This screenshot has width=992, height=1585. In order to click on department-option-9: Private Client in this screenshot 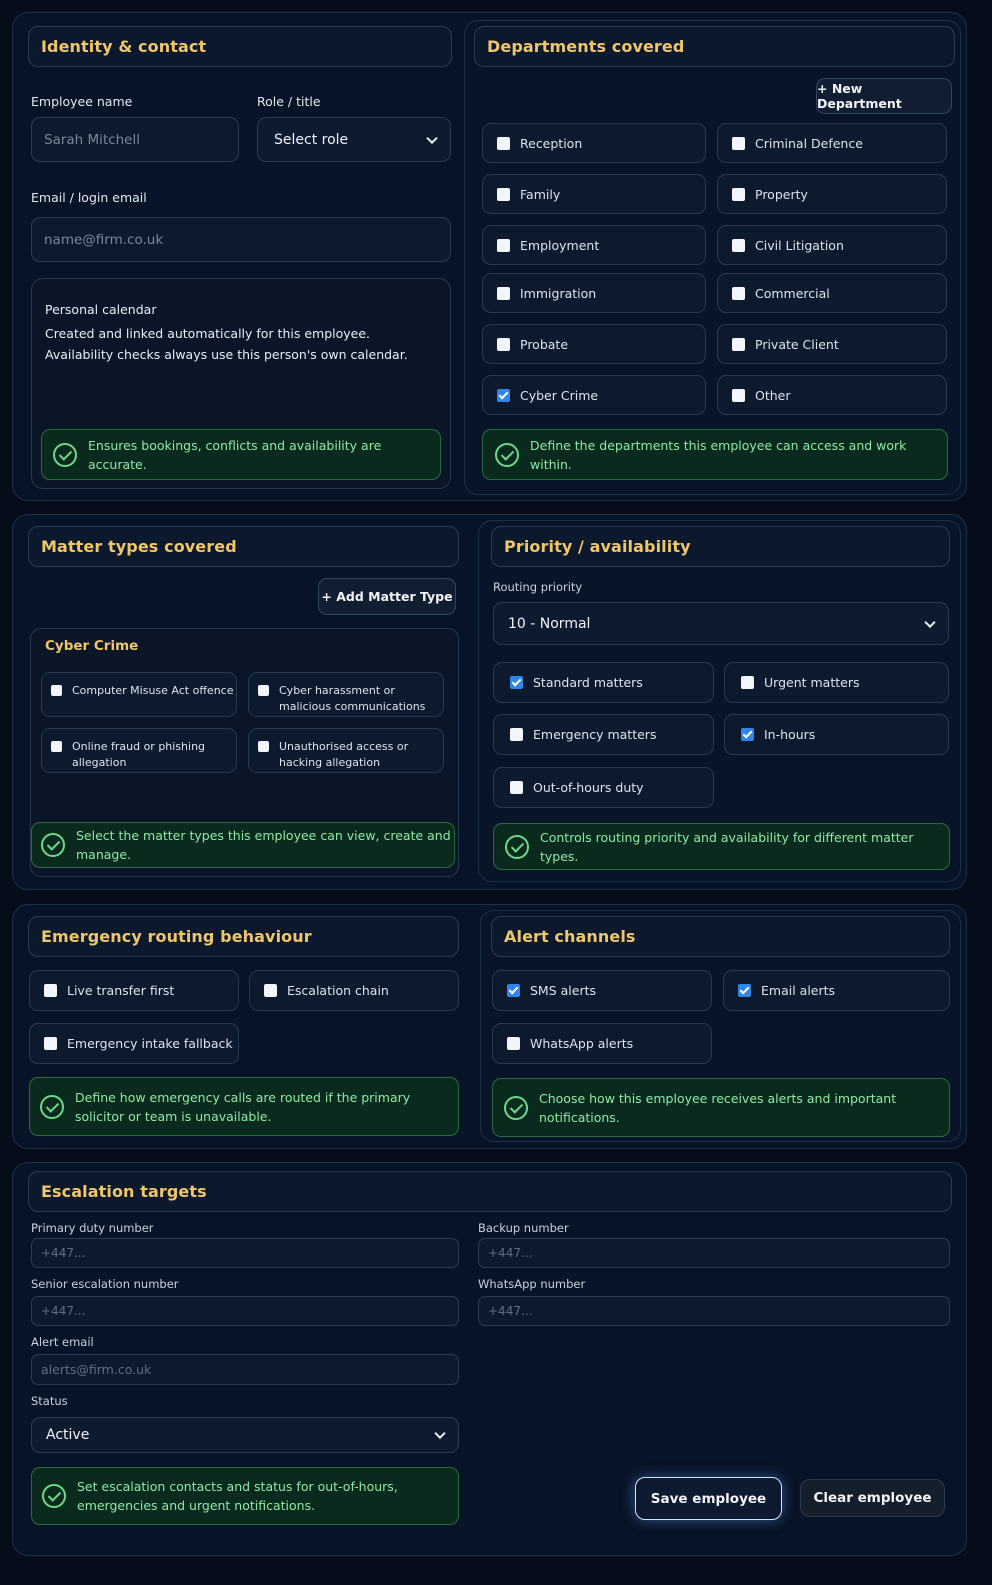, I will do `click(832, 344)`.